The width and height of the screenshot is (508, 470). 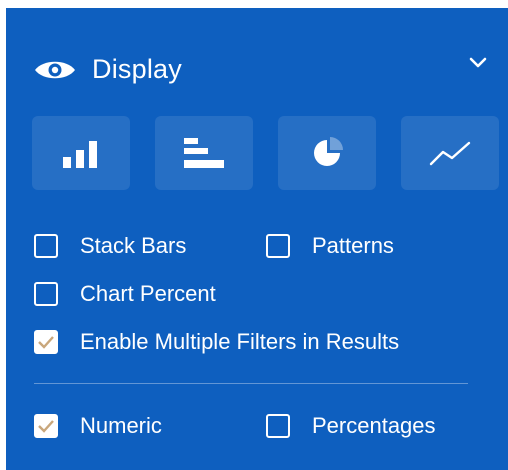 I want to click on option-row: Chart Percent, so click(x=235, y=294).